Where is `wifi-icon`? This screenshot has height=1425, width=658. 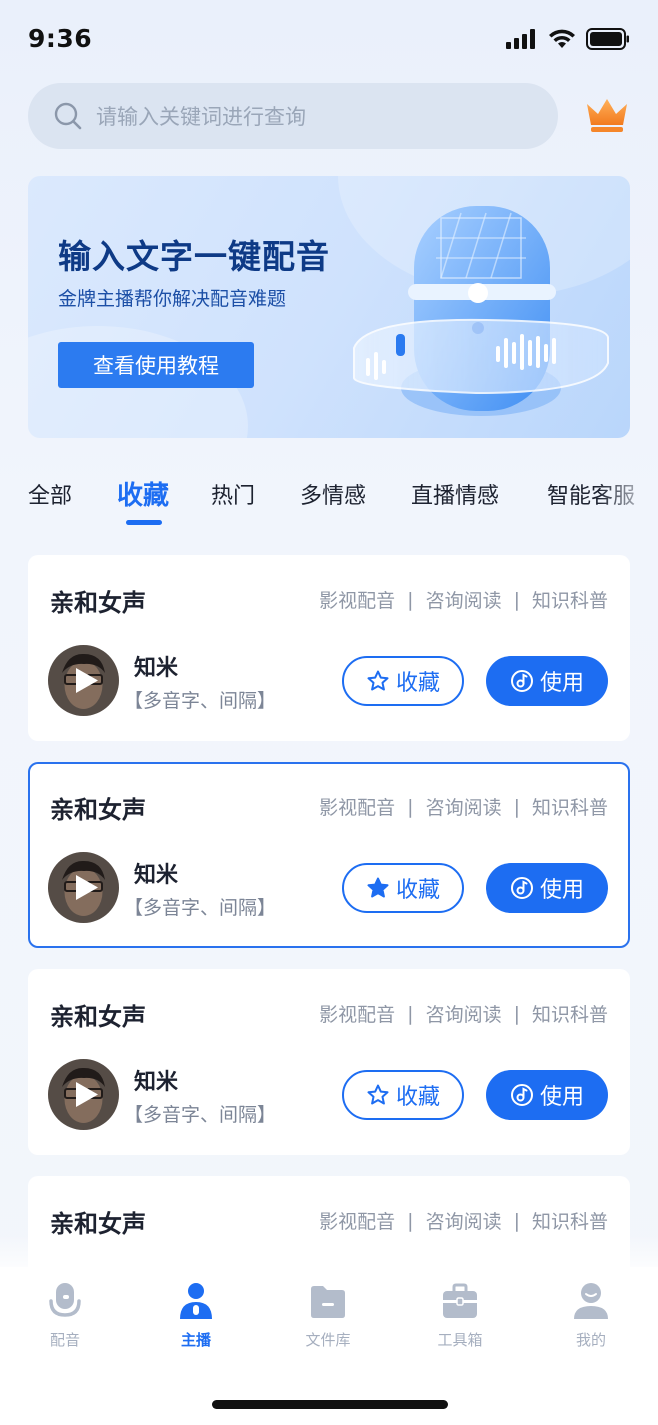 wifi-icon is located at coordinates (562, 38).